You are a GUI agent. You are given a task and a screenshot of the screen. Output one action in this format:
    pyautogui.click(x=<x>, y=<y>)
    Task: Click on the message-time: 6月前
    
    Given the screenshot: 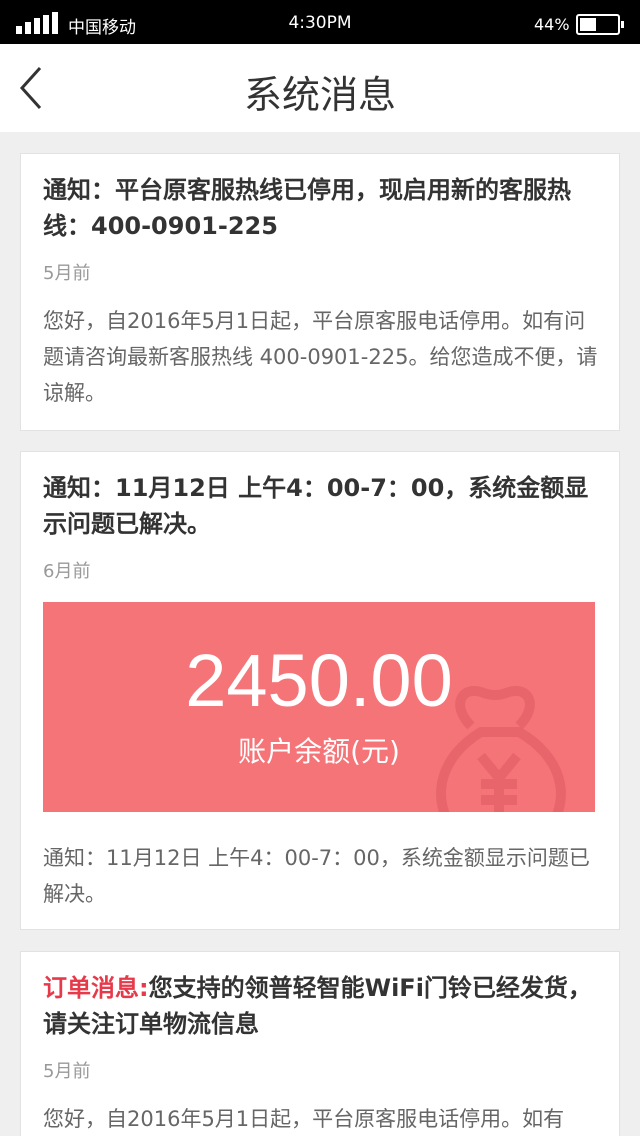 What is the action you would take?
    pyautogui.click(x=67, y=571)
    